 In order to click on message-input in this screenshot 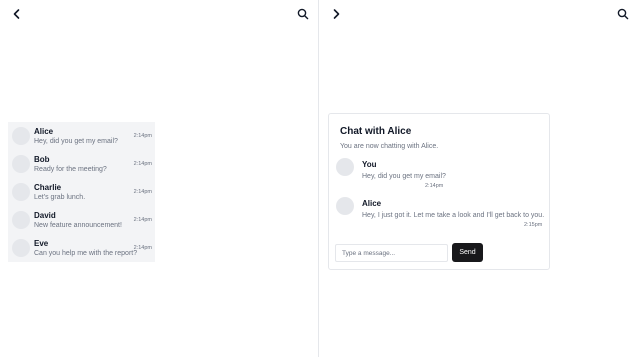, I will do `click(391, 253)`.